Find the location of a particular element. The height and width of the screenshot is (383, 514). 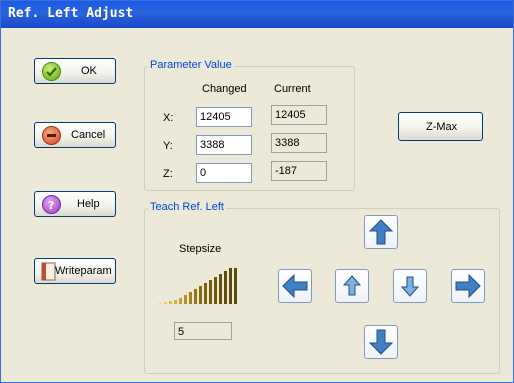

move-left-button is located at coordinates (295, 286).